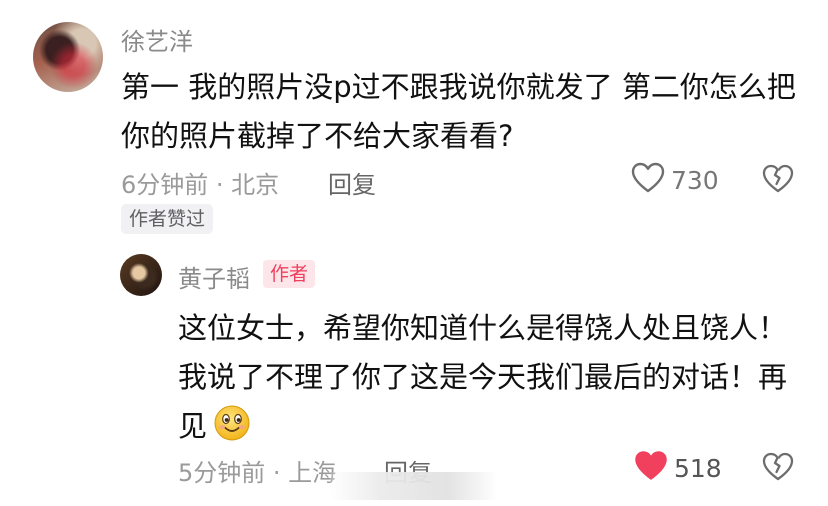  Describe the element at coordinates (698, 468) in the screenshot. I see `reply-like-count: 518` at that location.